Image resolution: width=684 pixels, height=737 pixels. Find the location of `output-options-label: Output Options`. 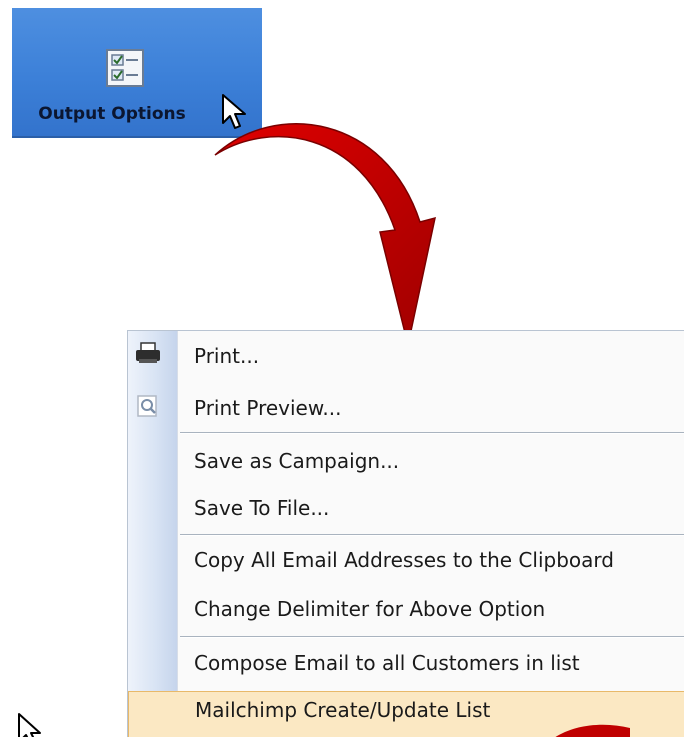

output-options-label: Output Options is located at coordinates (112, 114).